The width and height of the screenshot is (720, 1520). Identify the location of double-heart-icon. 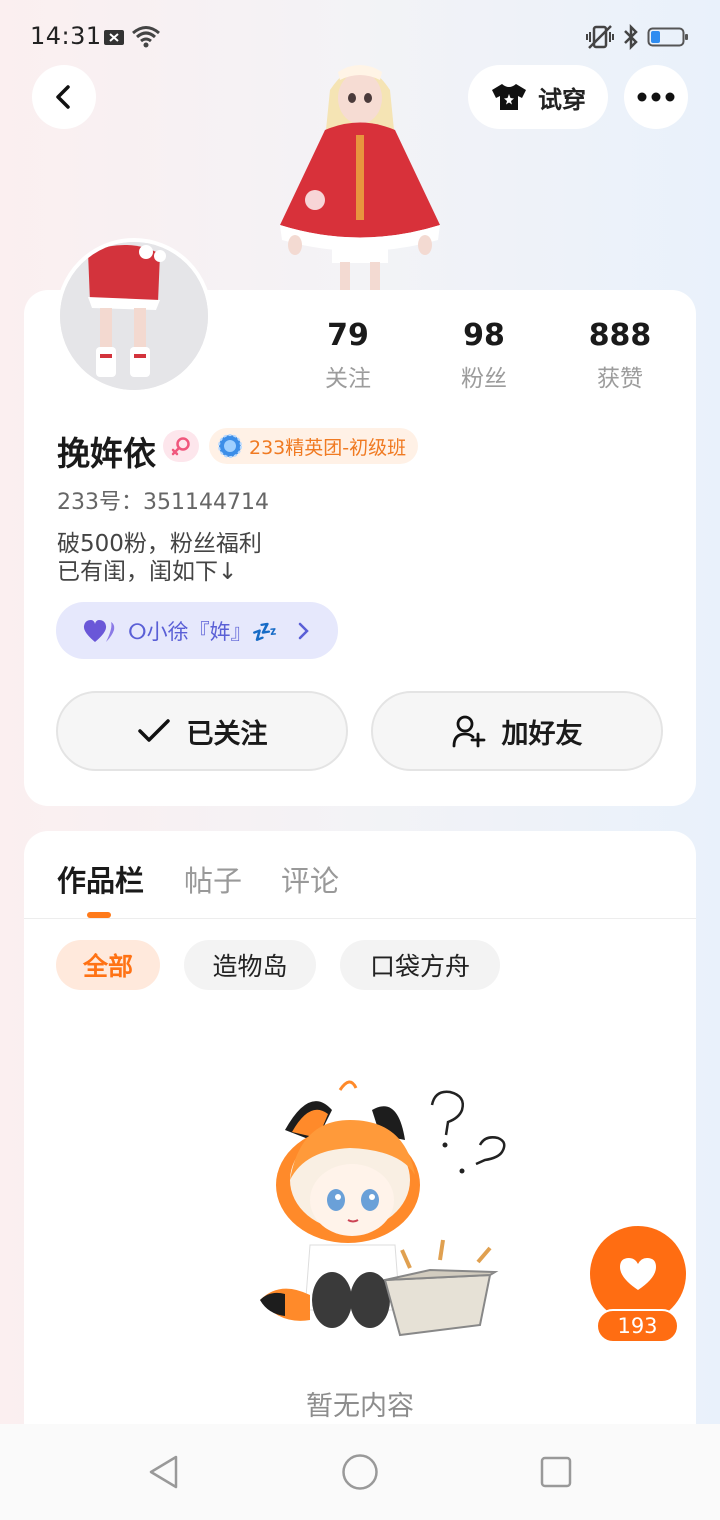
(99, 630).